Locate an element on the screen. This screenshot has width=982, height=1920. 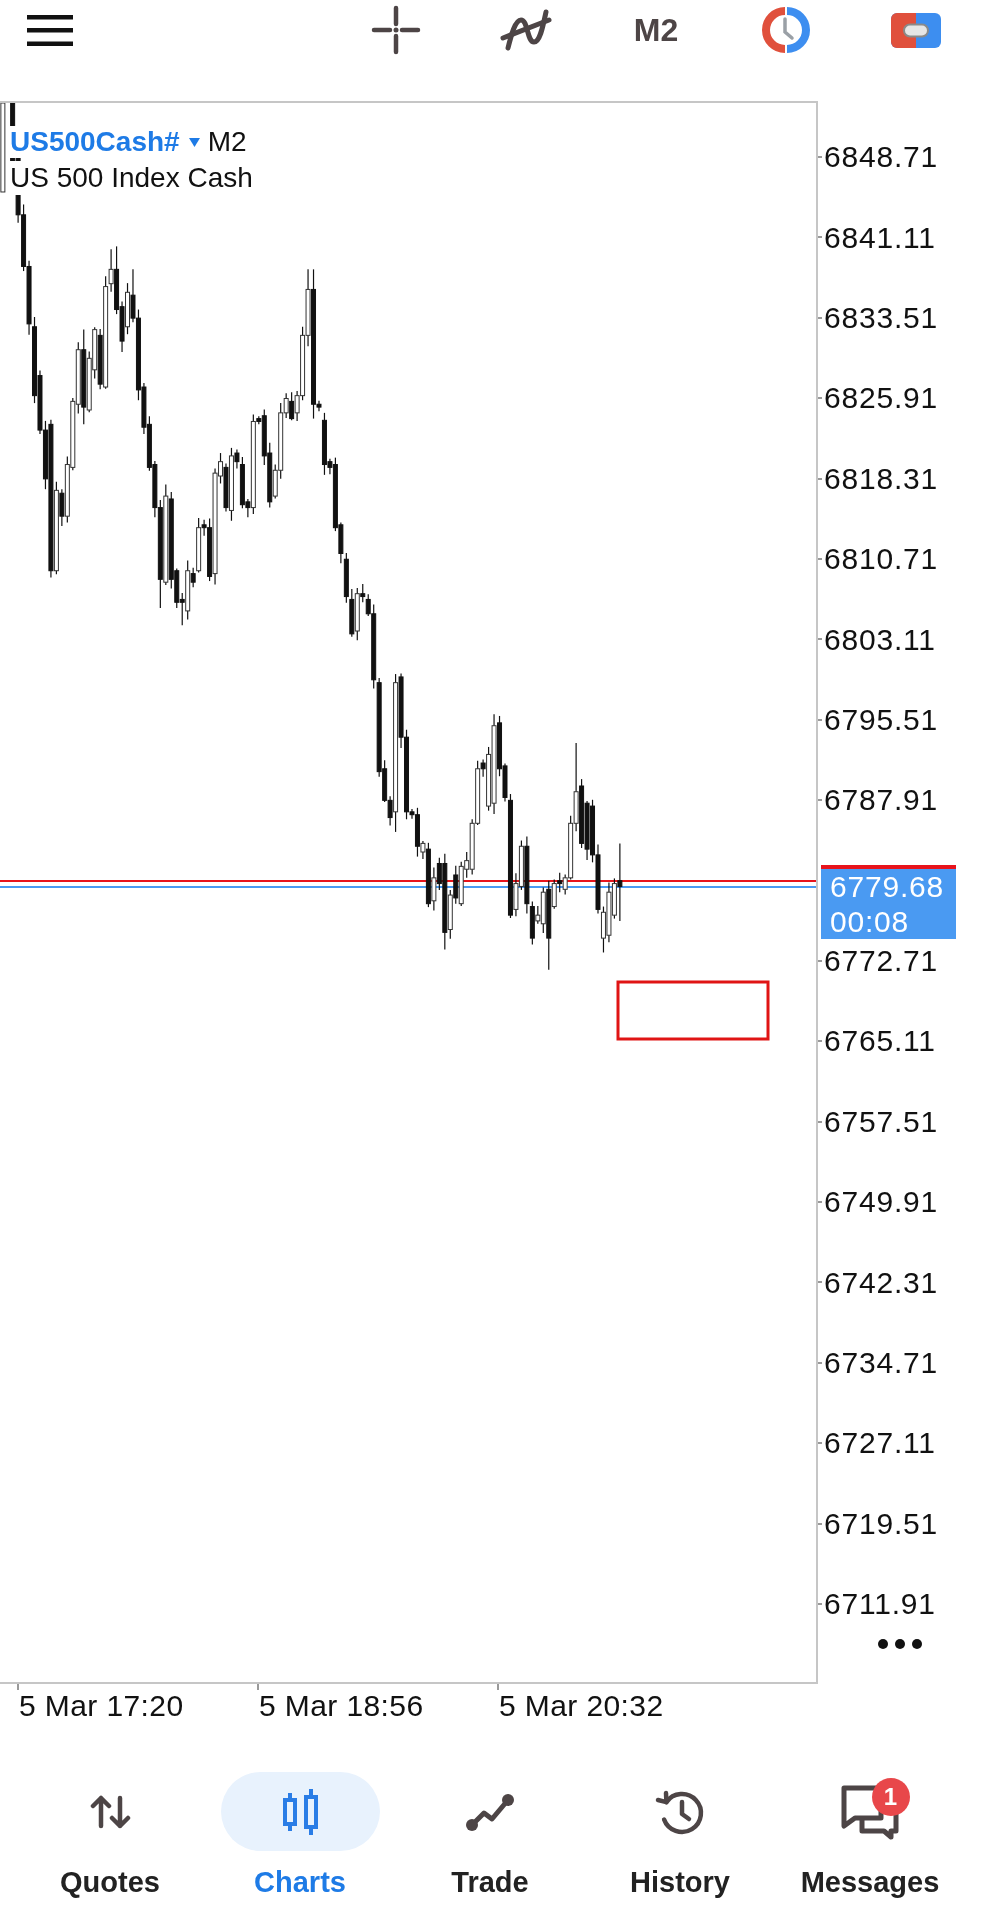
crosshair-icon is located at coordinates (396, 30).